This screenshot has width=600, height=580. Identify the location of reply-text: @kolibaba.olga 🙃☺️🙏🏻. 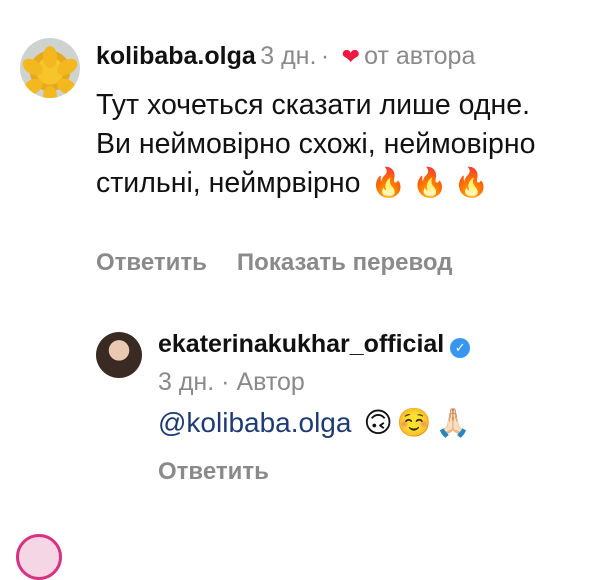
(316, 422).